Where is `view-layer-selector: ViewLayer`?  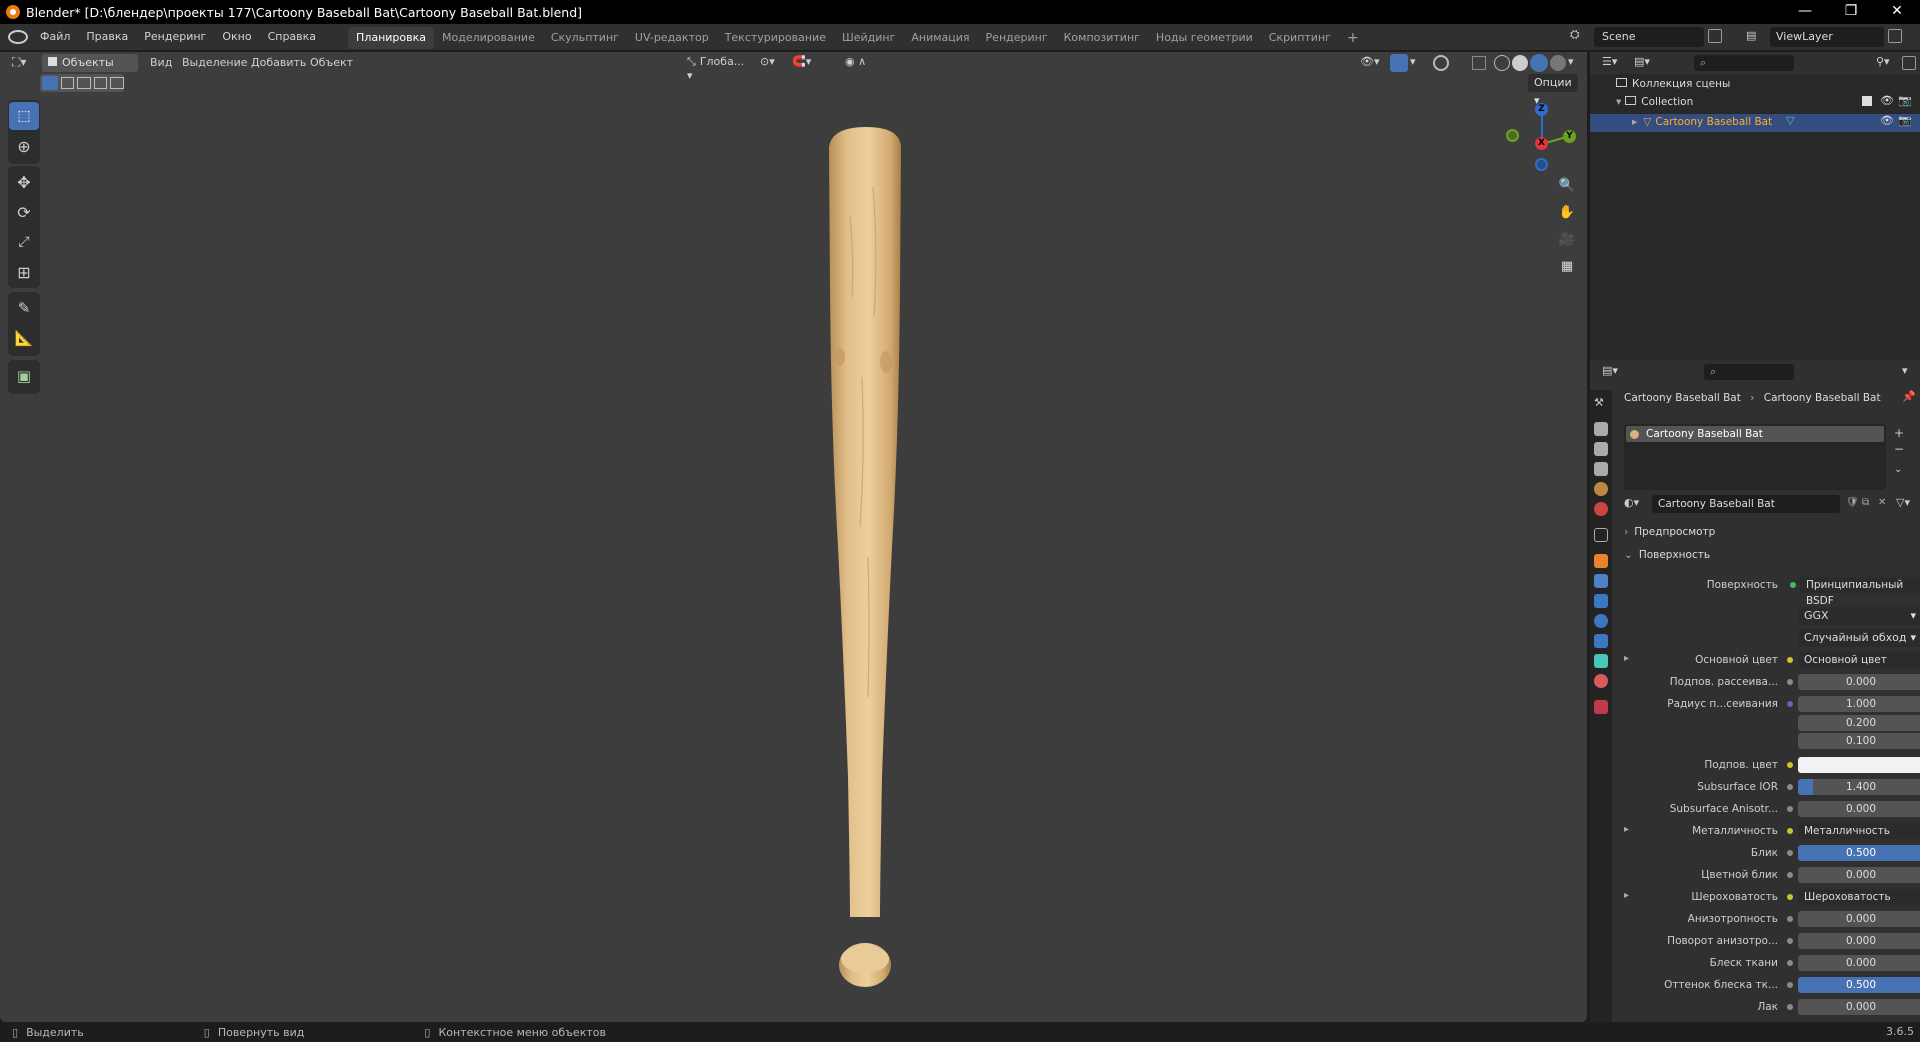
view-layer-selector: ViewLayer is located at coordinates (1827, 37).